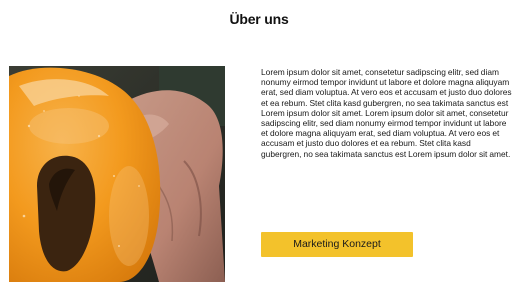 The height and width of the screenshot is (282, 518). I want to click on page-title: Über uns, so click(259, 19).